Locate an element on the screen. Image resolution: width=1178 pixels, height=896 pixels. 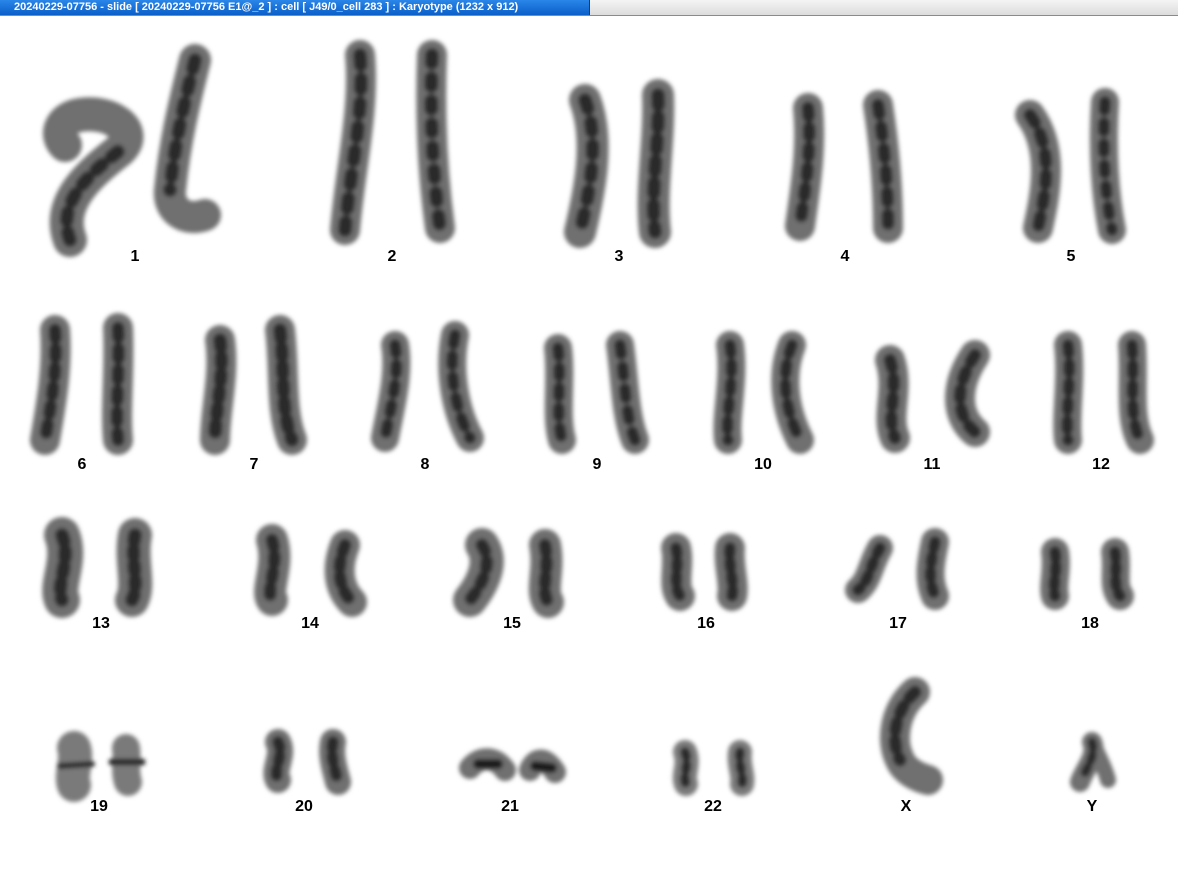
chromosome-8-pair is located at coordinates (427, 386).